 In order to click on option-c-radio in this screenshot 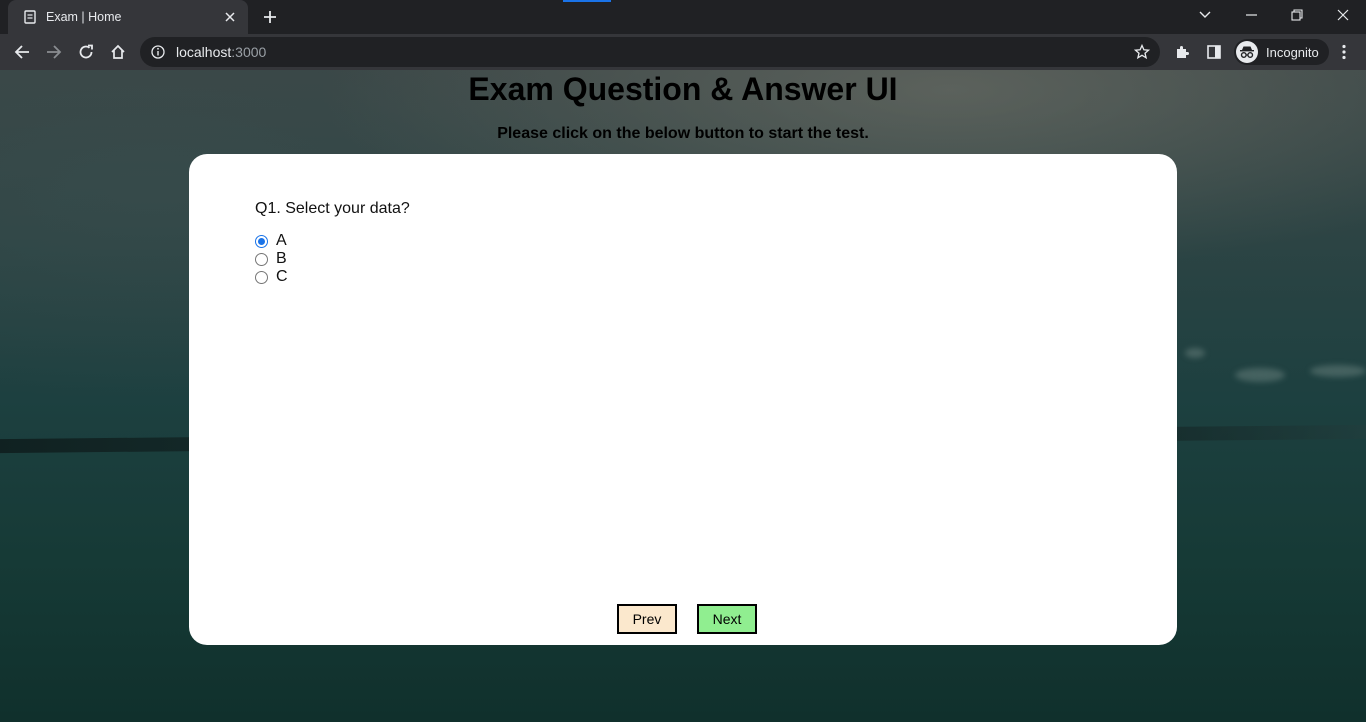, I will do `click(261, 277)`.